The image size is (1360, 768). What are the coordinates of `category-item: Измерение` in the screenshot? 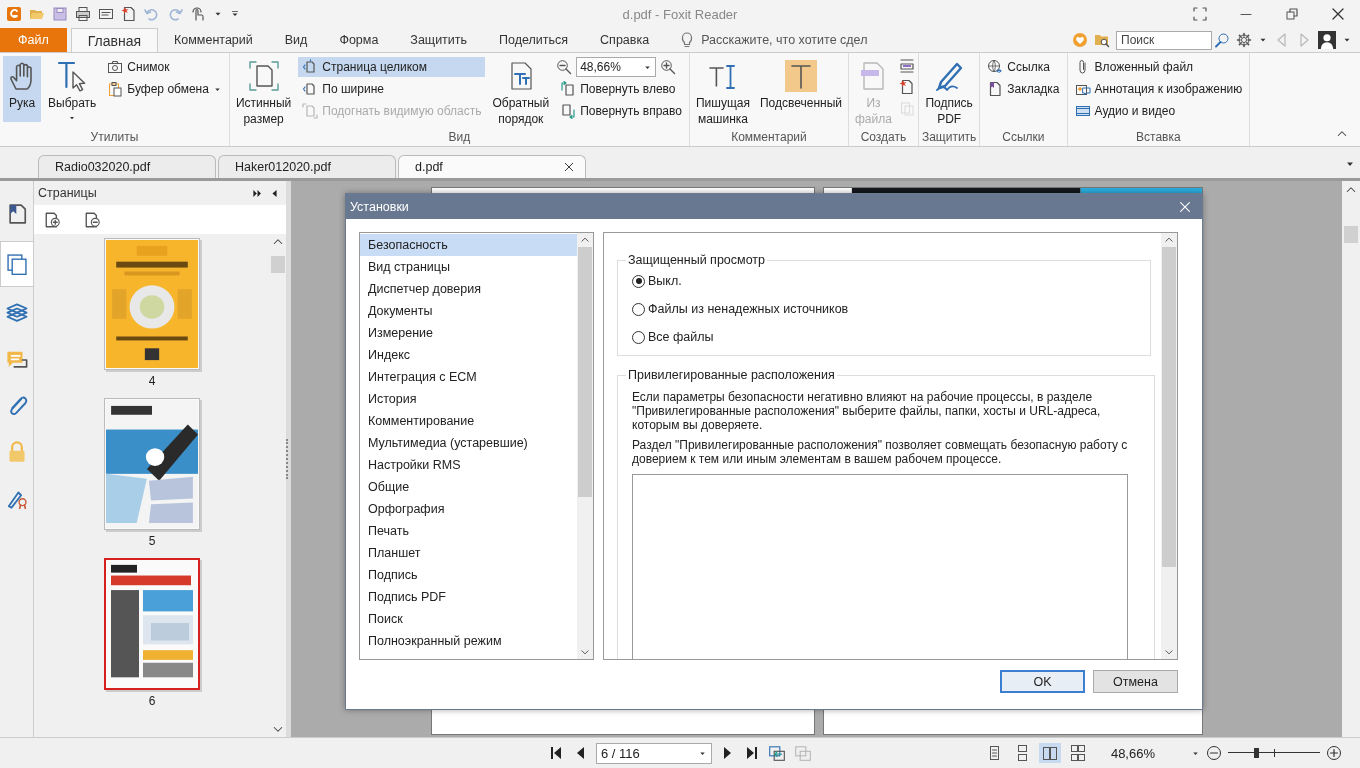 It's located at (468, 333).